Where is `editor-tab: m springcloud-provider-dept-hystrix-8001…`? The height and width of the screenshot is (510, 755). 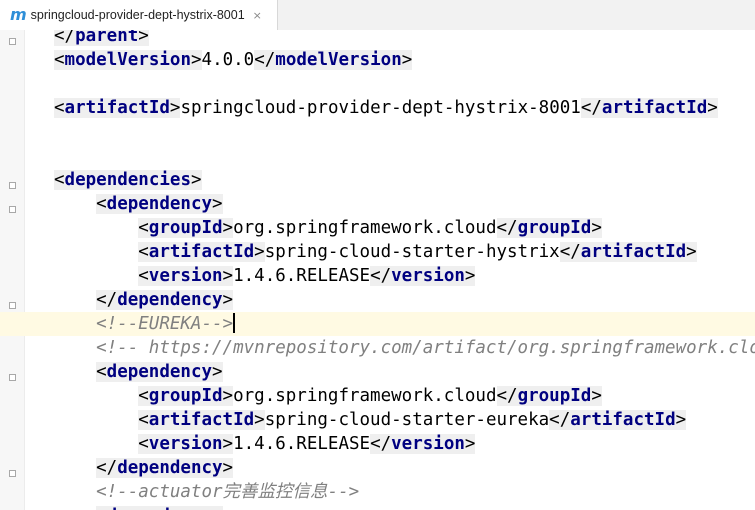 editor-tab: m springcloud-provider-dept-hystrix-8001… is located at coordinates (139, 15).